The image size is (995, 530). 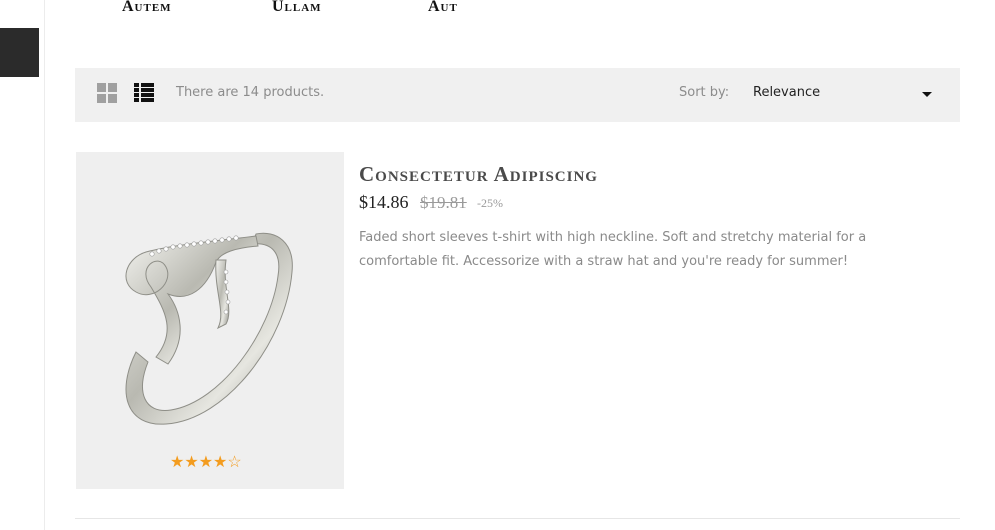 I want to click on discount-badge: -25%, so click(x=490, y=203).